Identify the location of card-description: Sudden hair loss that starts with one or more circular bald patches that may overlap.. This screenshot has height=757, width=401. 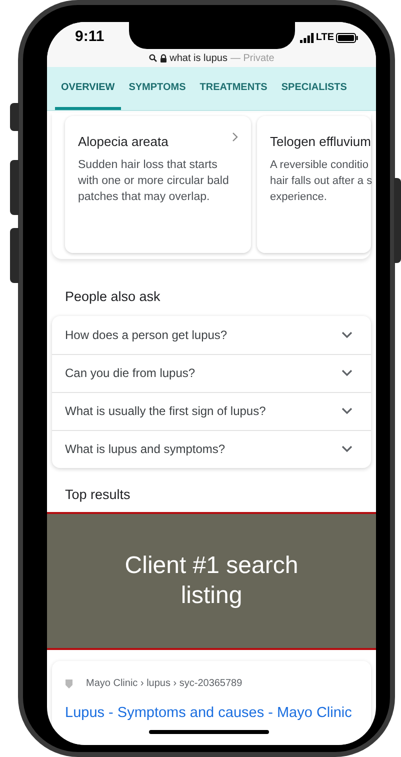
(154, 182).